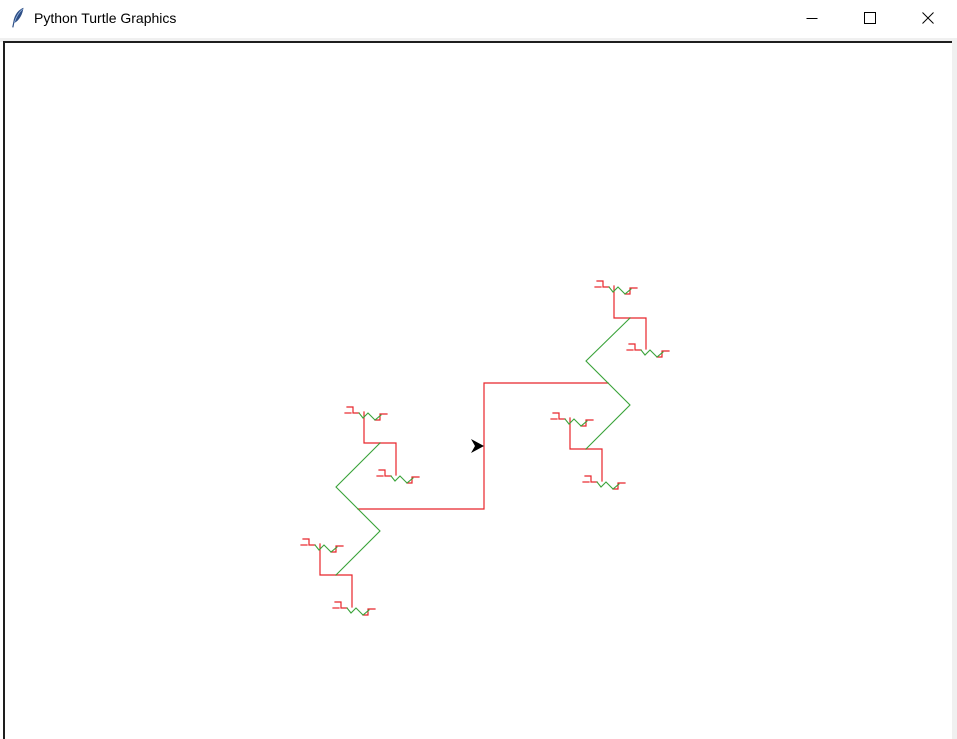 This screenshot has height=739, width=957. Describe the element at coordinates (402, 479) in the screenshot. I see `green-motif-b` at that location.